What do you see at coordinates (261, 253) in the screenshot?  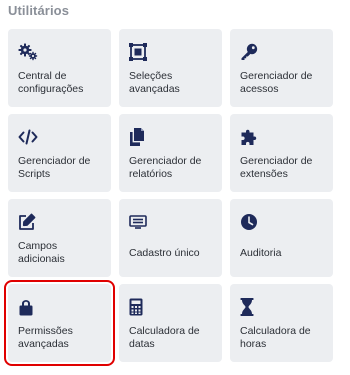 I see `tile-label: Auditoria` at bounding box center [261, 253].